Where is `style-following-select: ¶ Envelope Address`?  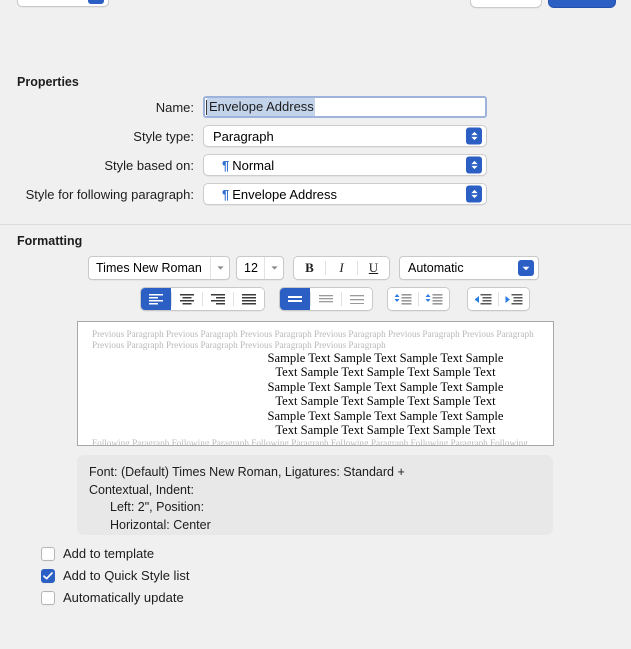 style-following-select: ¶ Envelope Address is located at coordinates (345, 194).